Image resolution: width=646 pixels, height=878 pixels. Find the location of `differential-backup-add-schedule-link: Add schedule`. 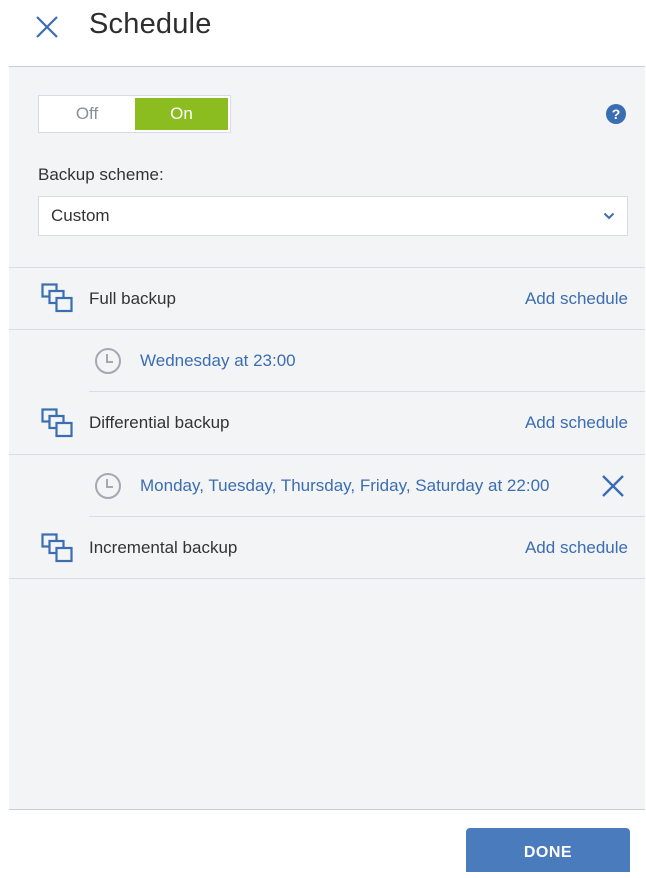

differential-backup-add-schedule-link: Add schedule is located at coordinates (576, 423).